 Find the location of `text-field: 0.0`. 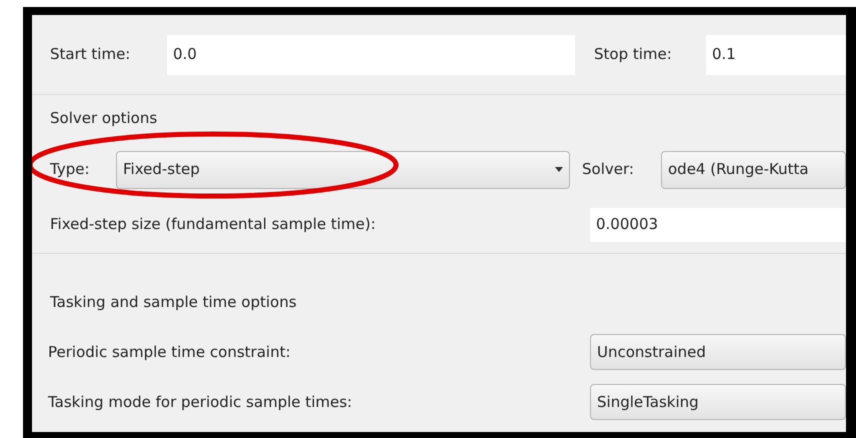

text-field: 0.0 is located at coordinates (371, 54).